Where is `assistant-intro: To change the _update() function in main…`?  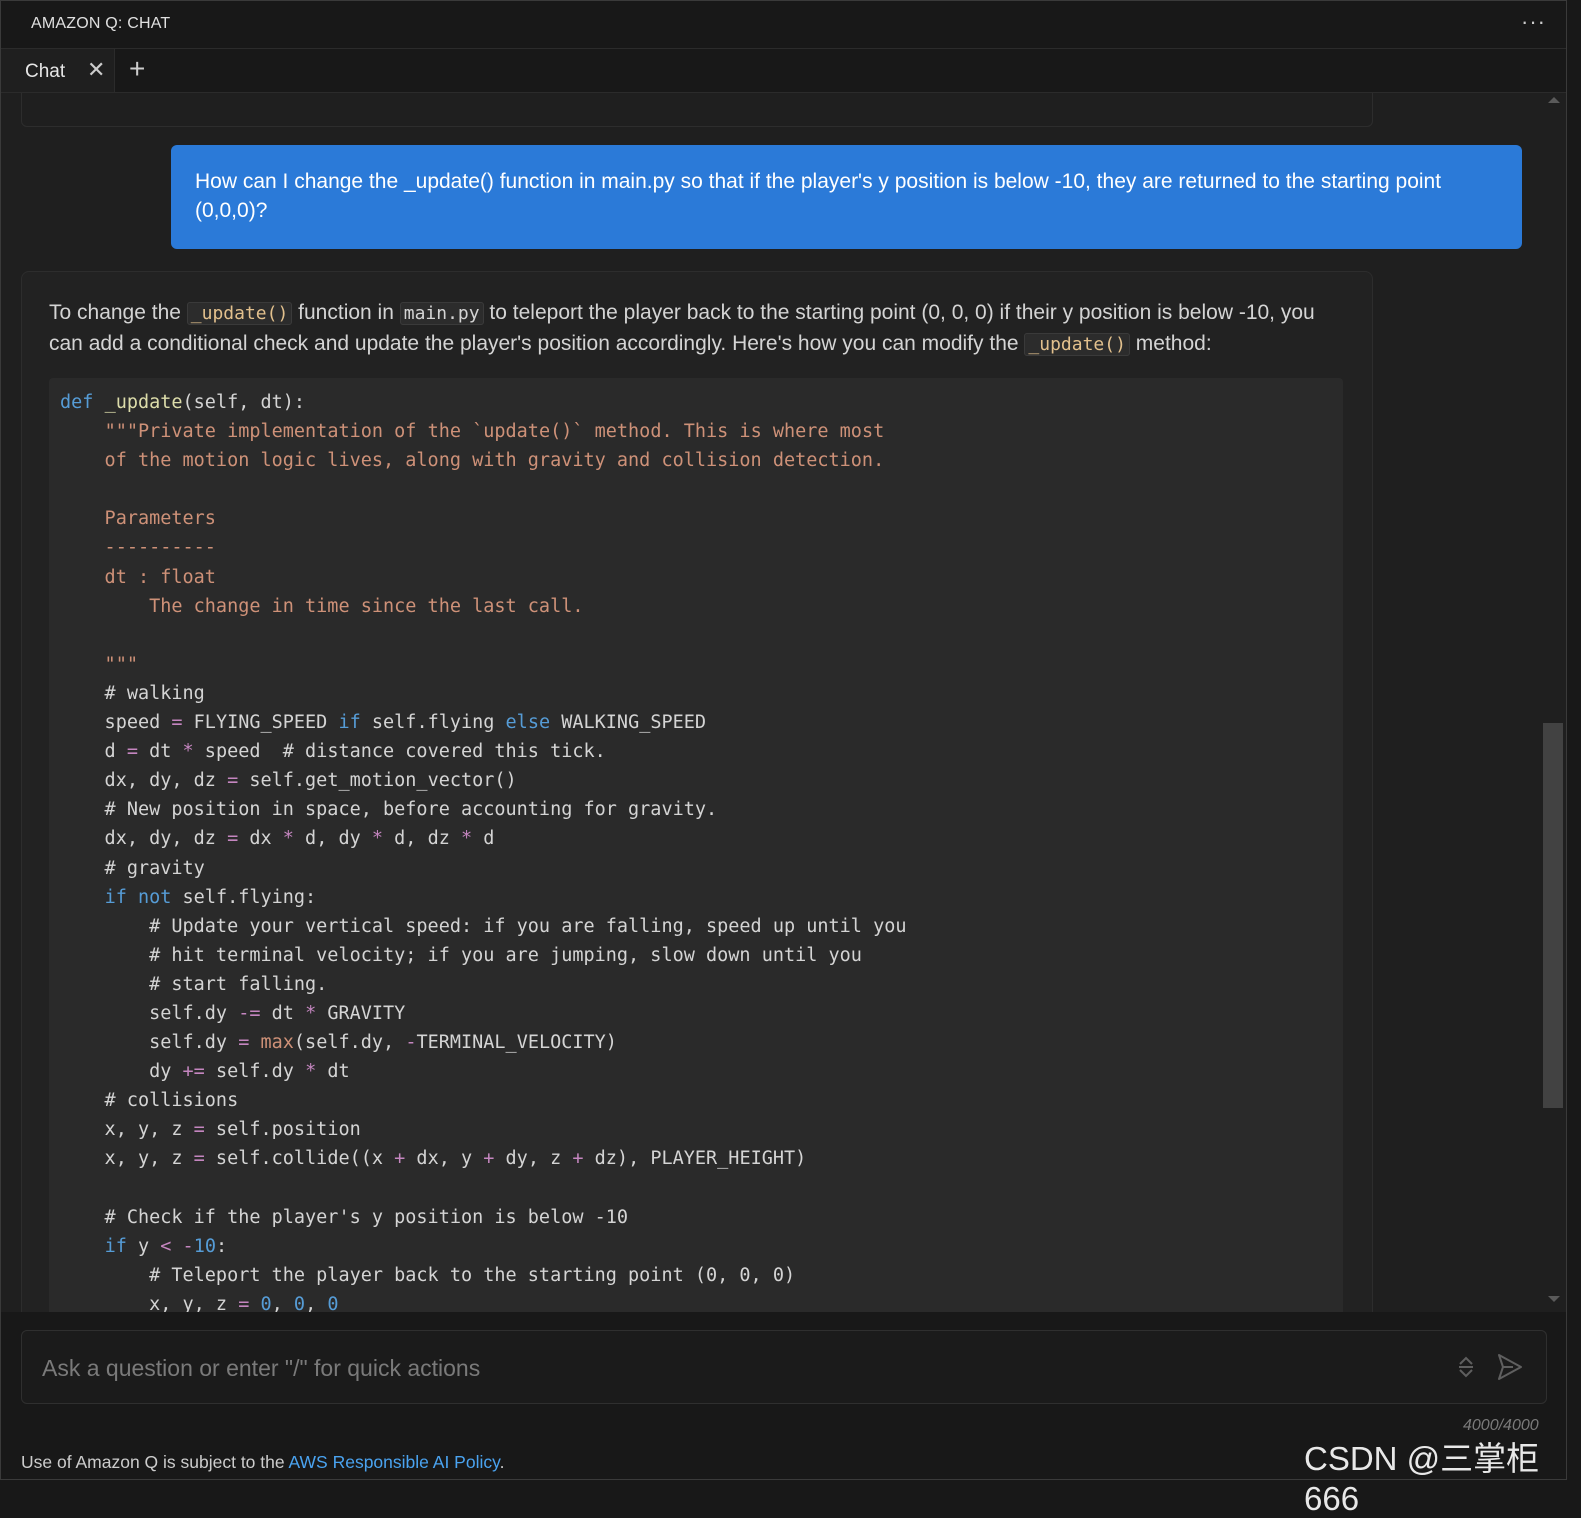
assistant-intro: To change the _update() function in main… is located at coordinates (699, 329).